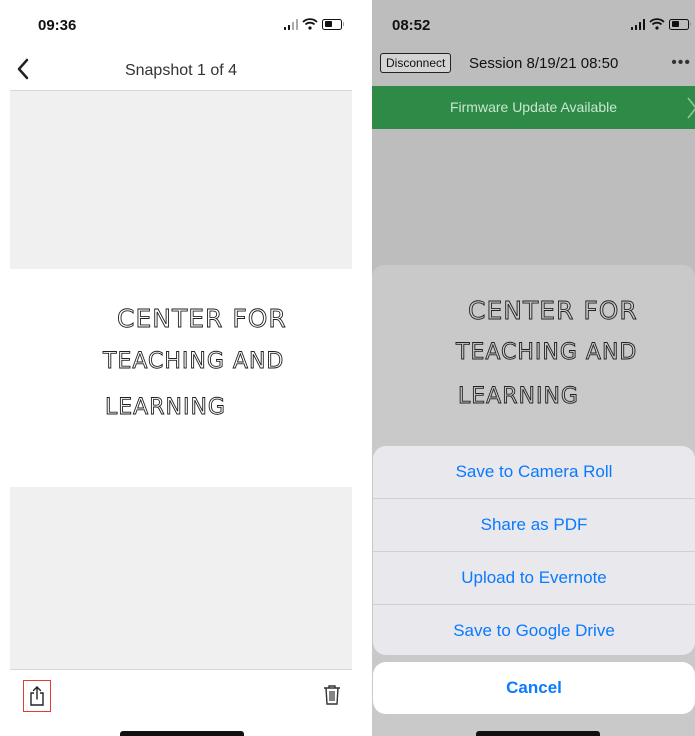  I want to click on snapshot-image: CENTER FOR TEACHING AND LEARNING, so click(181, 378).